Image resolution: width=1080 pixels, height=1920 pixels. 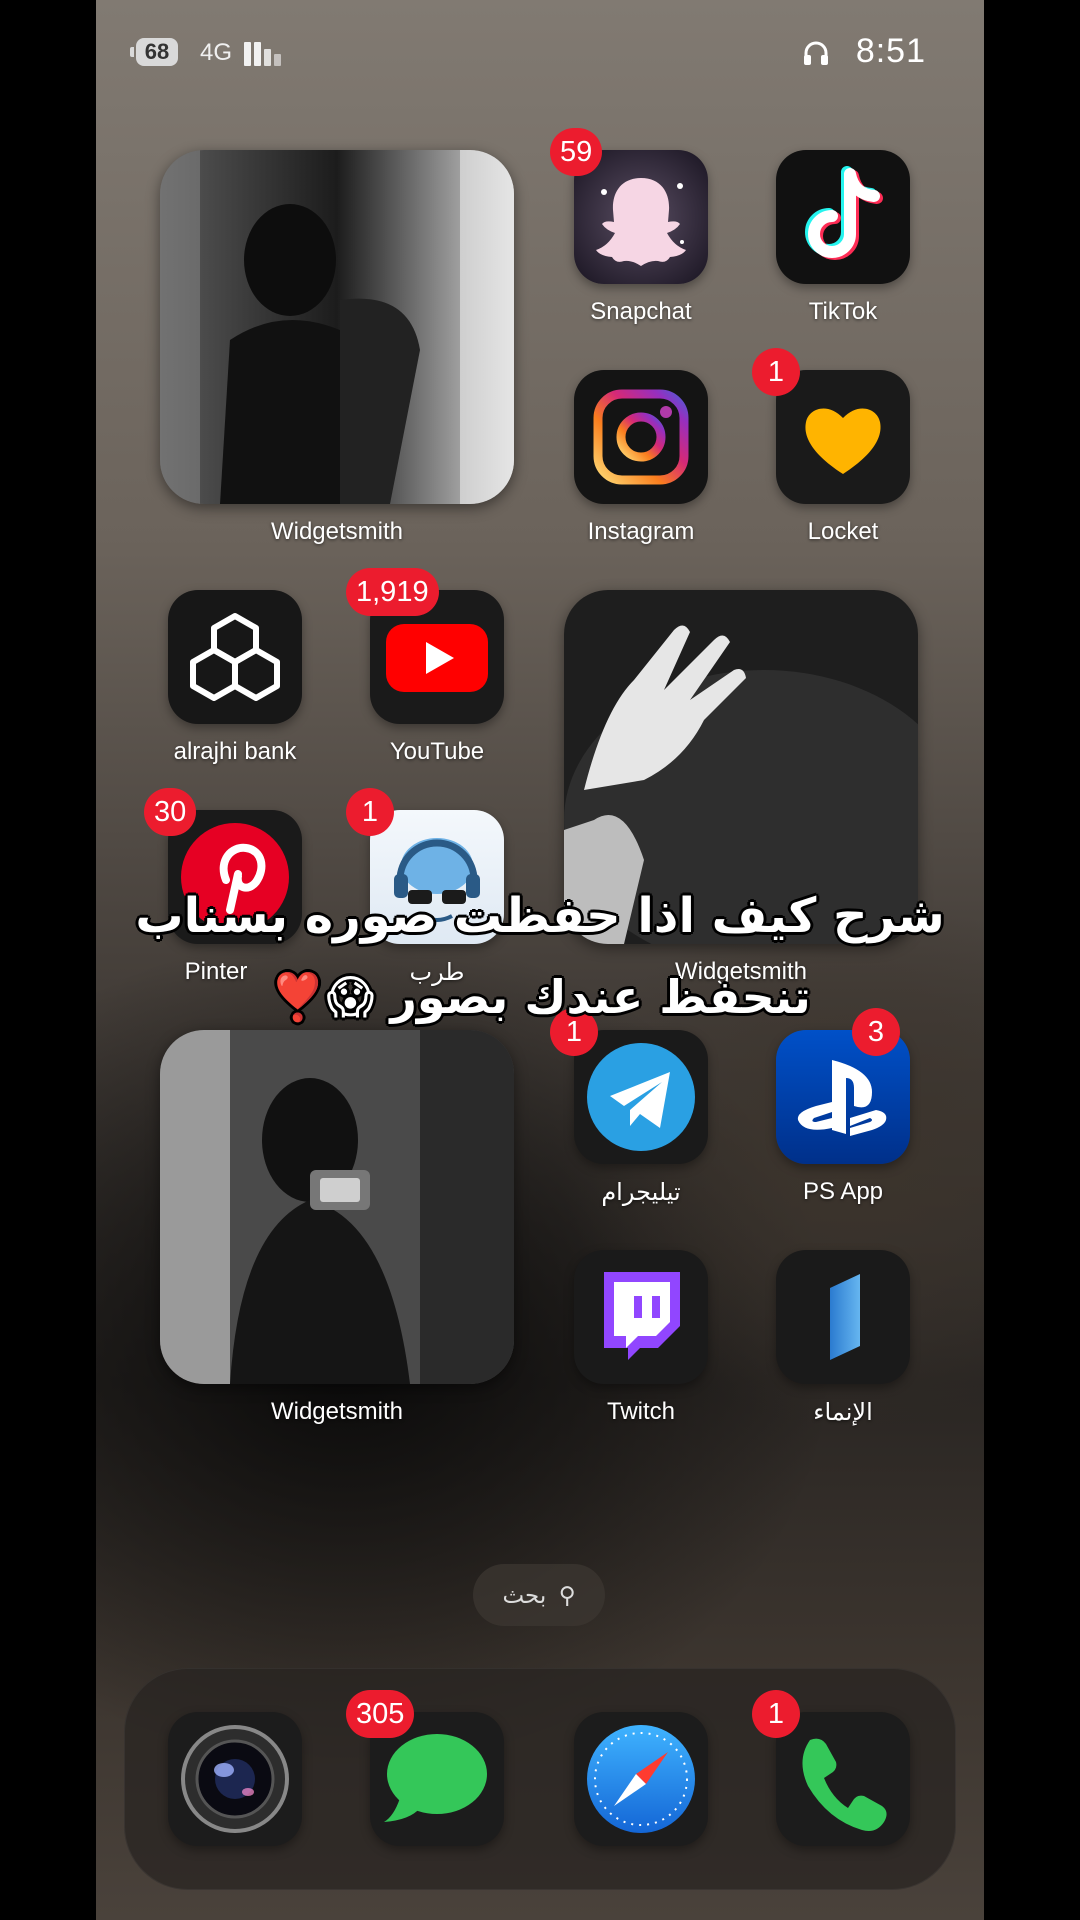 What do you see at coordinates (370, 812) in the screenshot?
I see `tarab-badge: 1` at bounding box center [370, 812].